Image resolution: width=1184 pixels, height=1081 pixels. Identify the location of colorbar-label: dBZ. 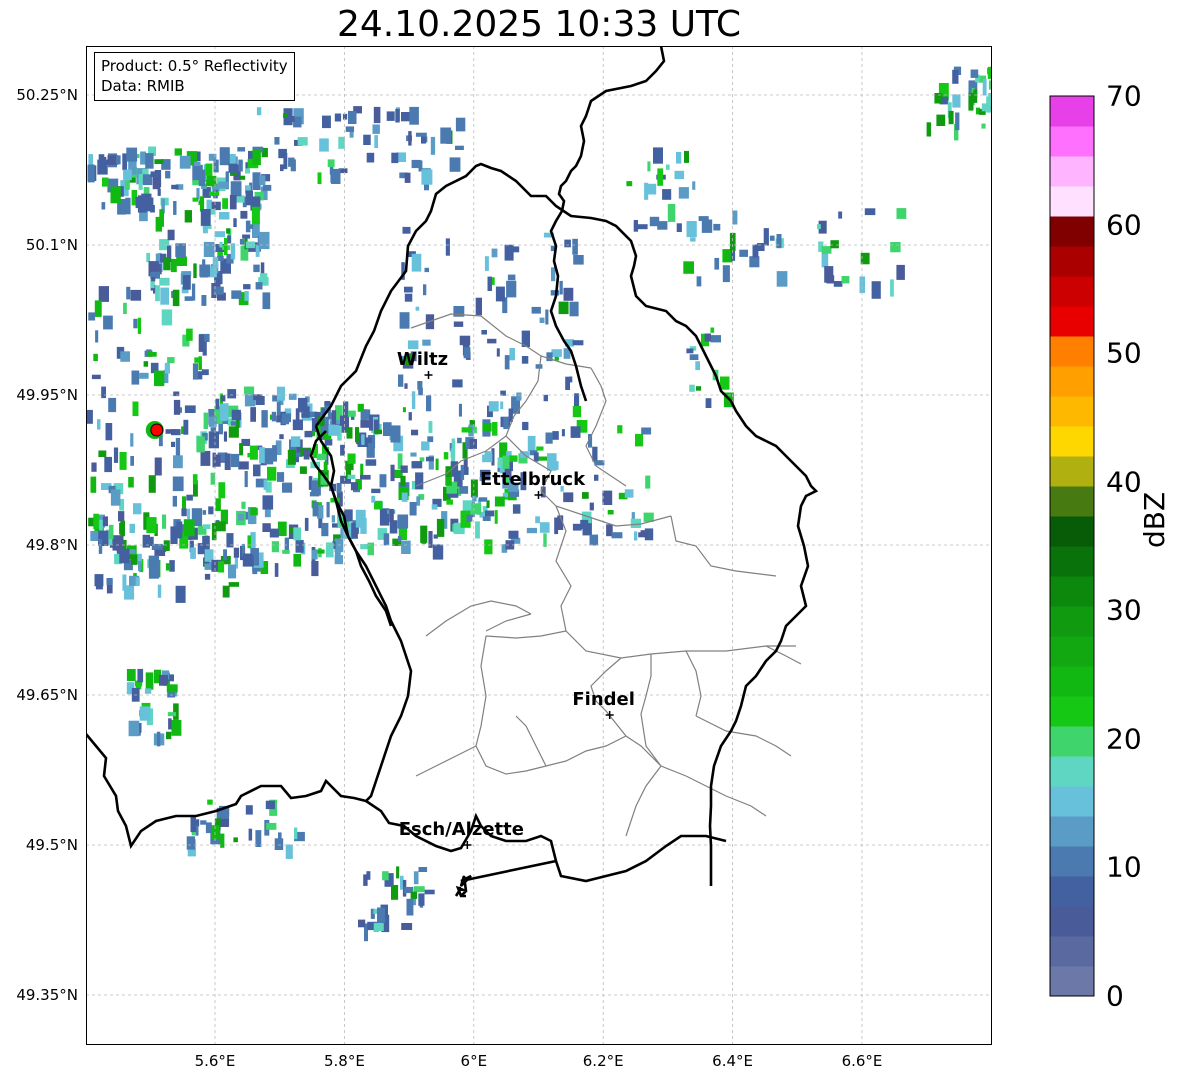
(1154, 519).